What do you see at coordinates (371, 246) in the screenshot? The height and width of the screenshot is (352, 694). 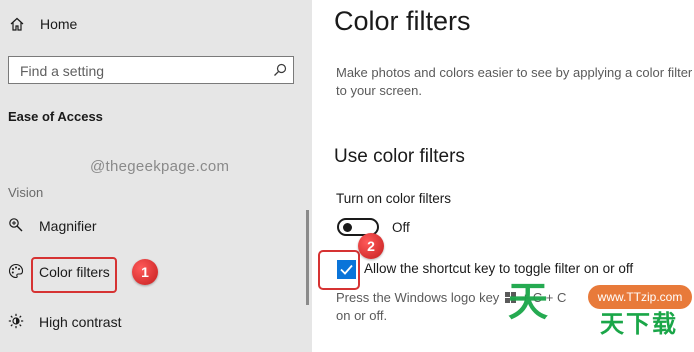 I see `annotation-callout-2: 2` at bounding box center [371, 246].